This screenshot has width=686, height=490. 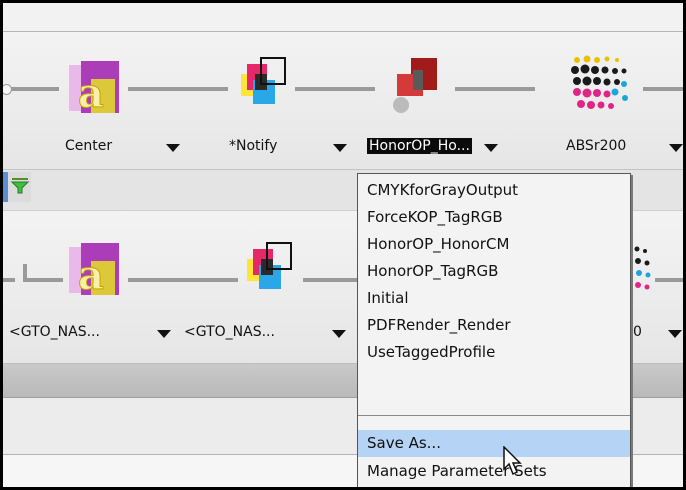 What do you see at coordinates (494, 190) in the screenshot?
I see `menu-item: CMYKforGrayOutput` at bounding box center [494, 190].